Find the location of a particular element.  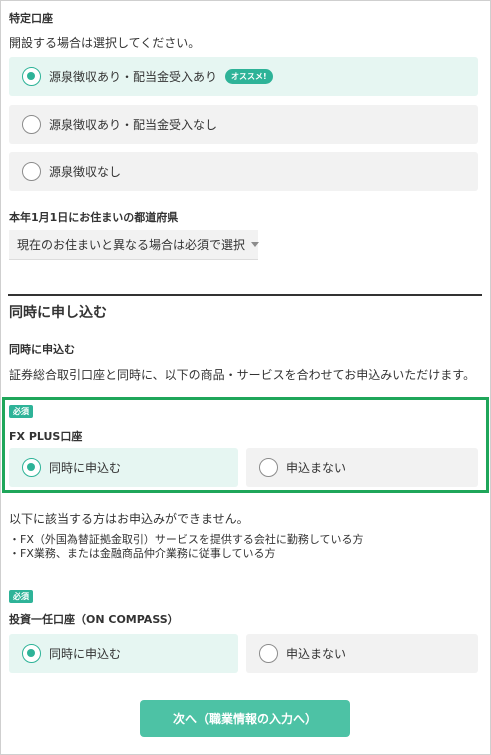

fx-note: 以下に該当する方はお申込みができません。 is located at coordinates (129, 519).